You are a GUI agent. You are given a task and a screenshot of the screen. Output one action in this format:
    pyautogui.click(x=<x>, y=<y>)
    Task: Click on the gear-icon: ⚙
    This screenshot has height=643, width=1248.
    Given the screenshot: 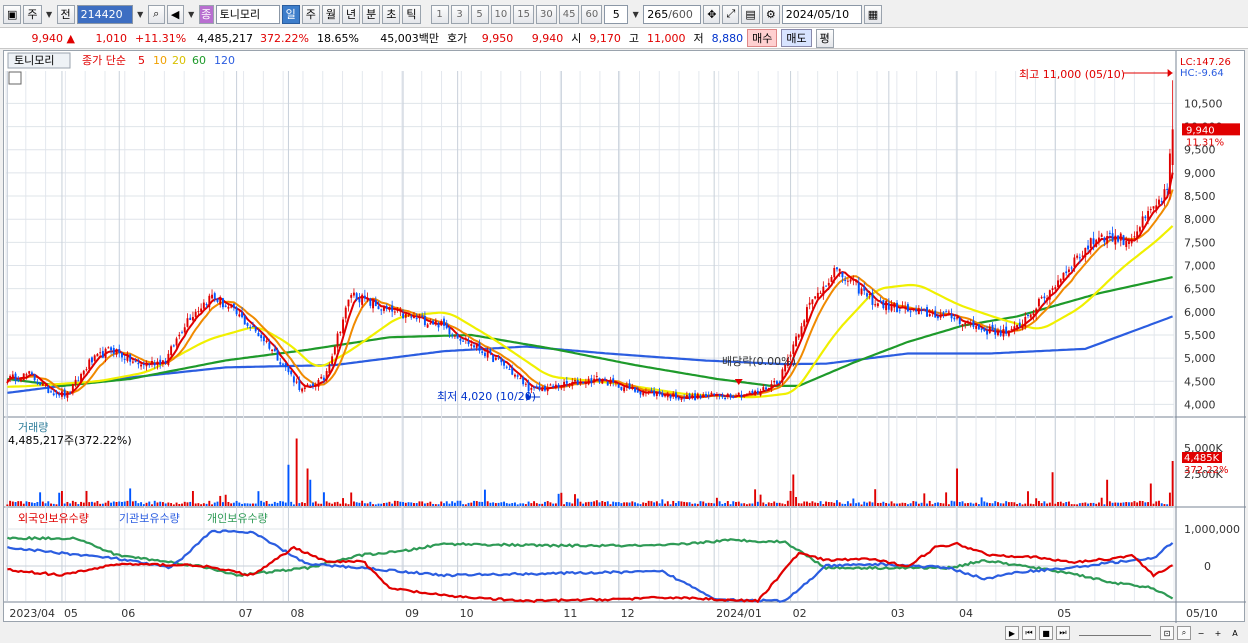 What is the action you would take?
    pyautogui.click(x=770, y=14)
    